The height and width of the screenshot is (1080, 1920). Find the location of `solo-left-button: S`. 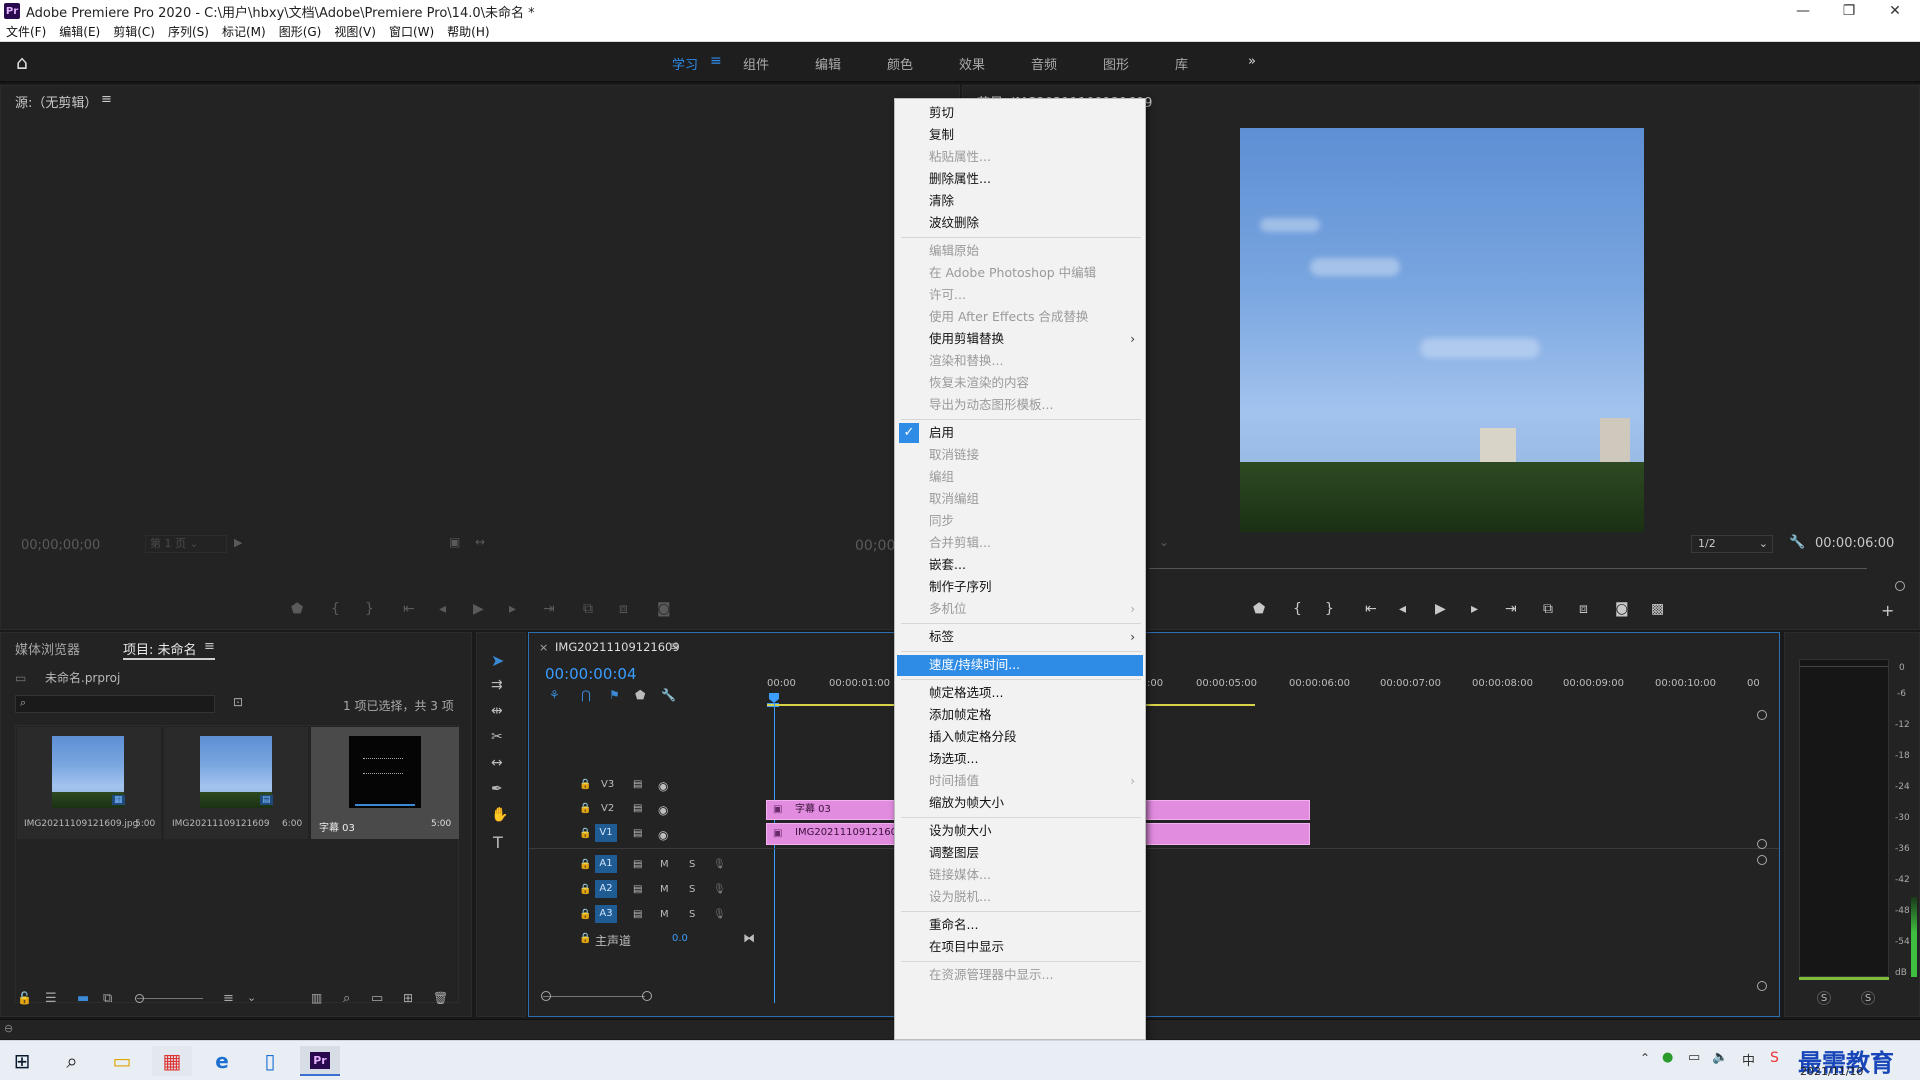

solo-left-button: S is located at coordinates (1824, 998).